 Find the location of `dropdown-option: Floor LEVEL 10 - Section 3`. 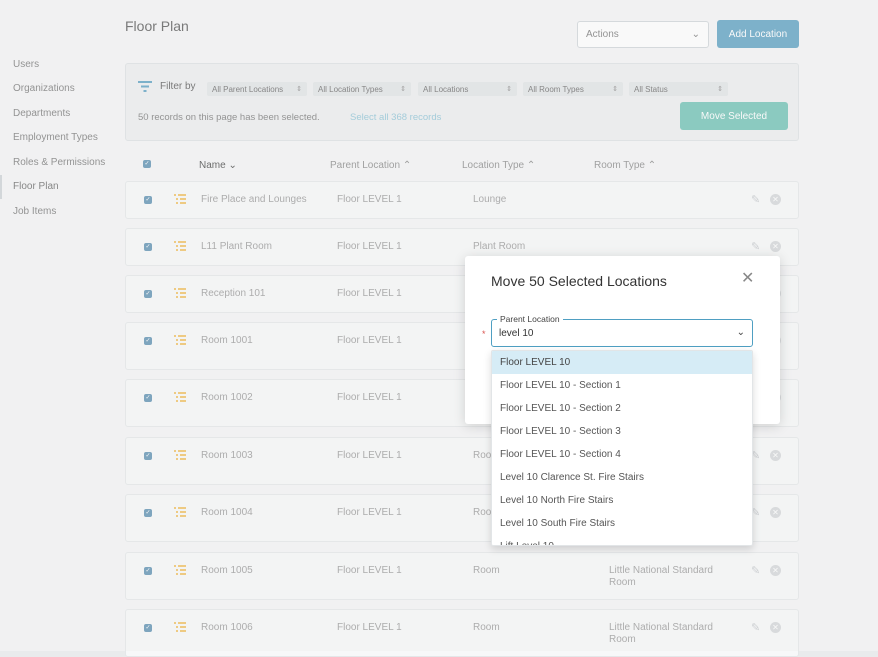

dropdown-option: Floor LEVEL 10 - Section 3 is located at coordinates (622, 431).